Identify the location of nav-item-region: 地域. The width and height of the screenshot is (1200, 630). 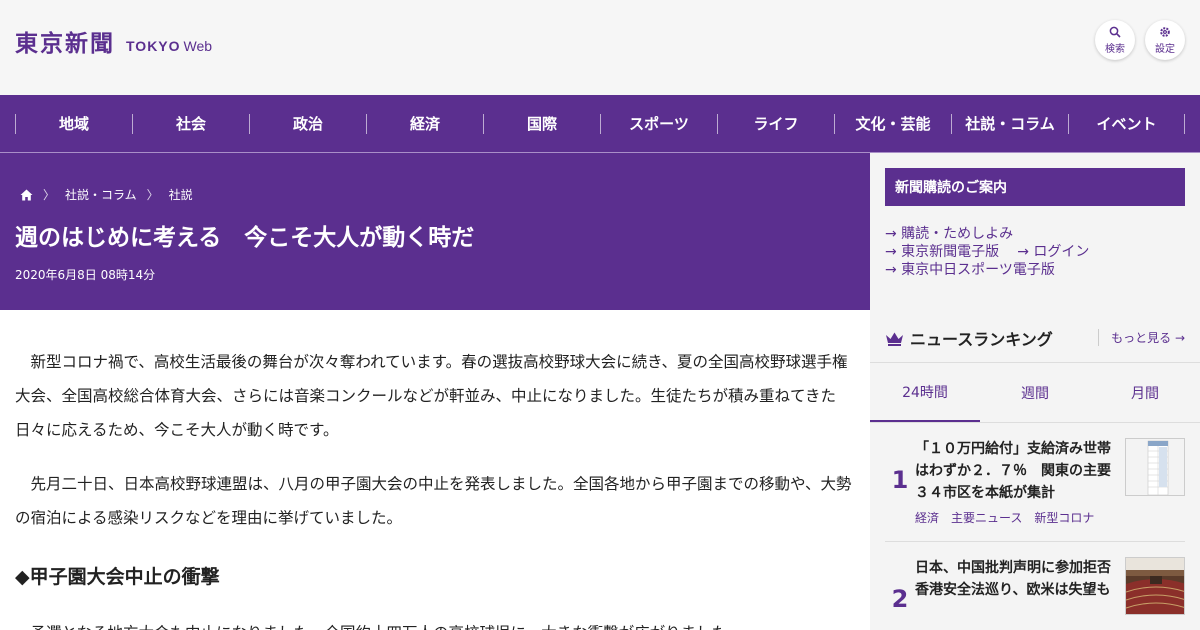
(73, 123).